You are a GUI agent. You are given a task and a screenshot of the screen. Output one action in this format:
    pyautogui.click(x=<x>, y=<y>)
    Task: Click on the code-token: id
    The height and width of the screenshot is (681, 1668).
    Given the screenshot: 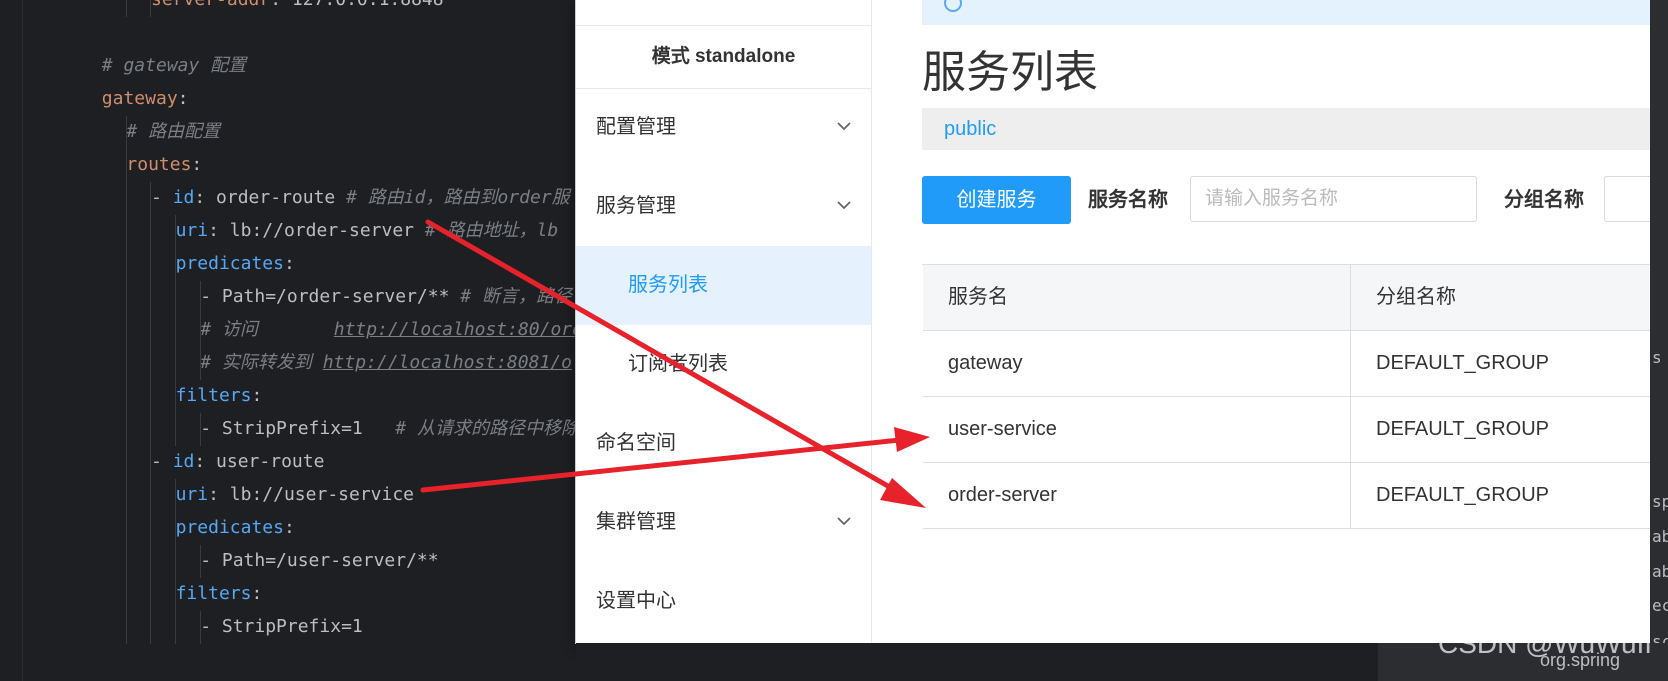 What is the action you would take?
    pyautogui.click(x=183, y=461)
    